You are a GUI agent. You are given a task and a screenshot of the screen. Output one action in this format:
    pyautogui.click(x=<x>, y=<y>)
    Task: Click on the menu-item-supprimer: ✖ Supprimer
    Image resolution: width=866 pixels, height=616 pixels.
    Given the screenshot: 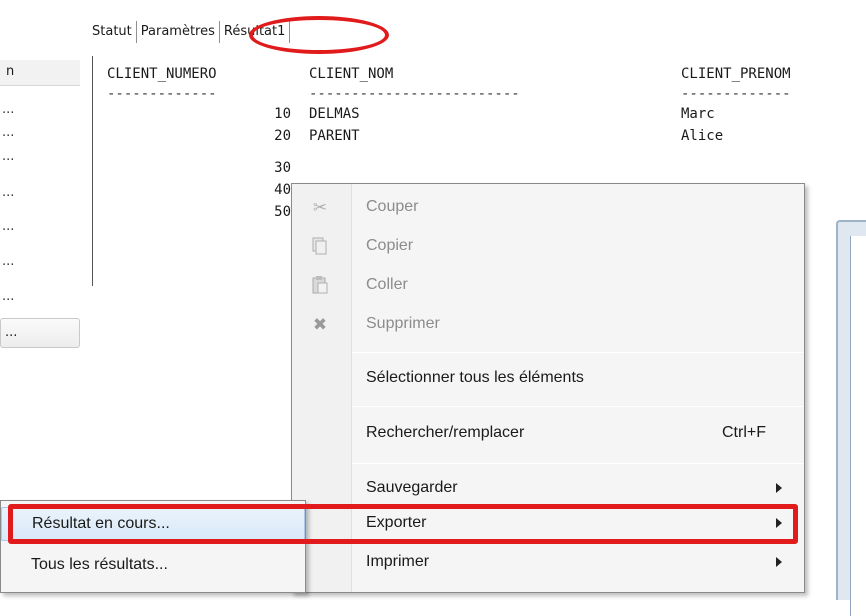 What is the action you would take?
    pyautogui.click(x=548, y=326)
    